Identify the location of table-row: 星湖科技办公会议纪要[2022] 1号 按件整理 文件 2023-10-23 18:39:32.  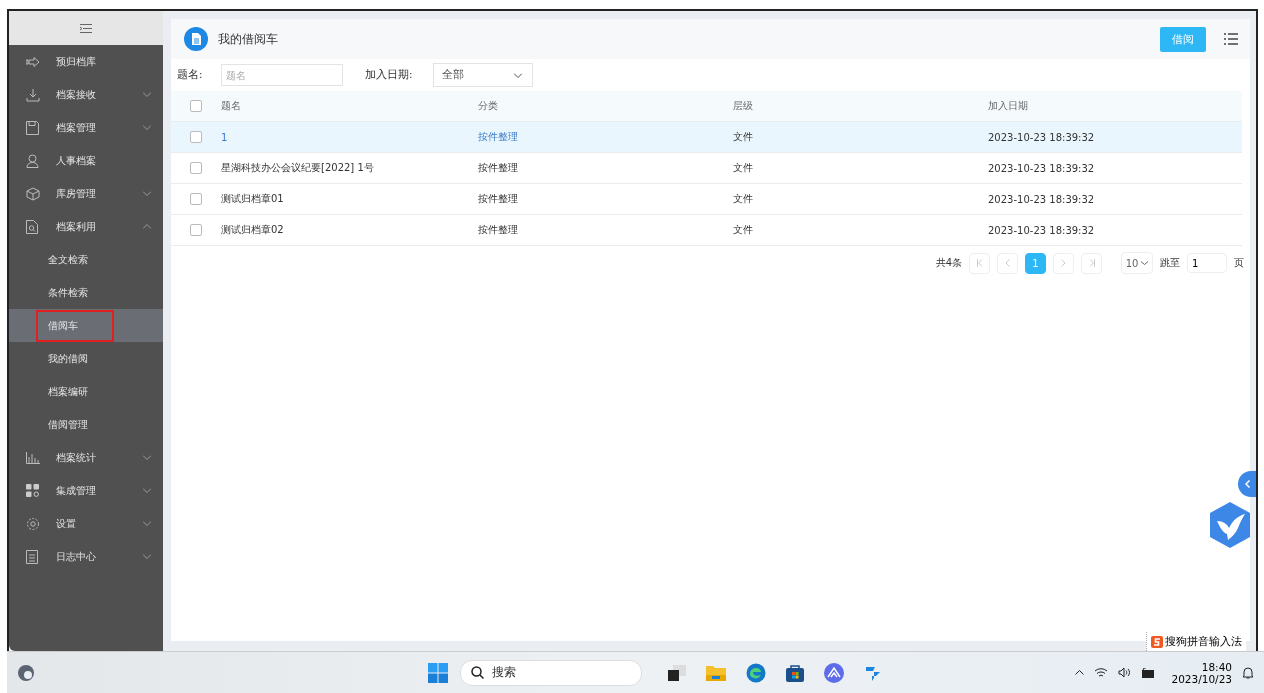
(706, 168).